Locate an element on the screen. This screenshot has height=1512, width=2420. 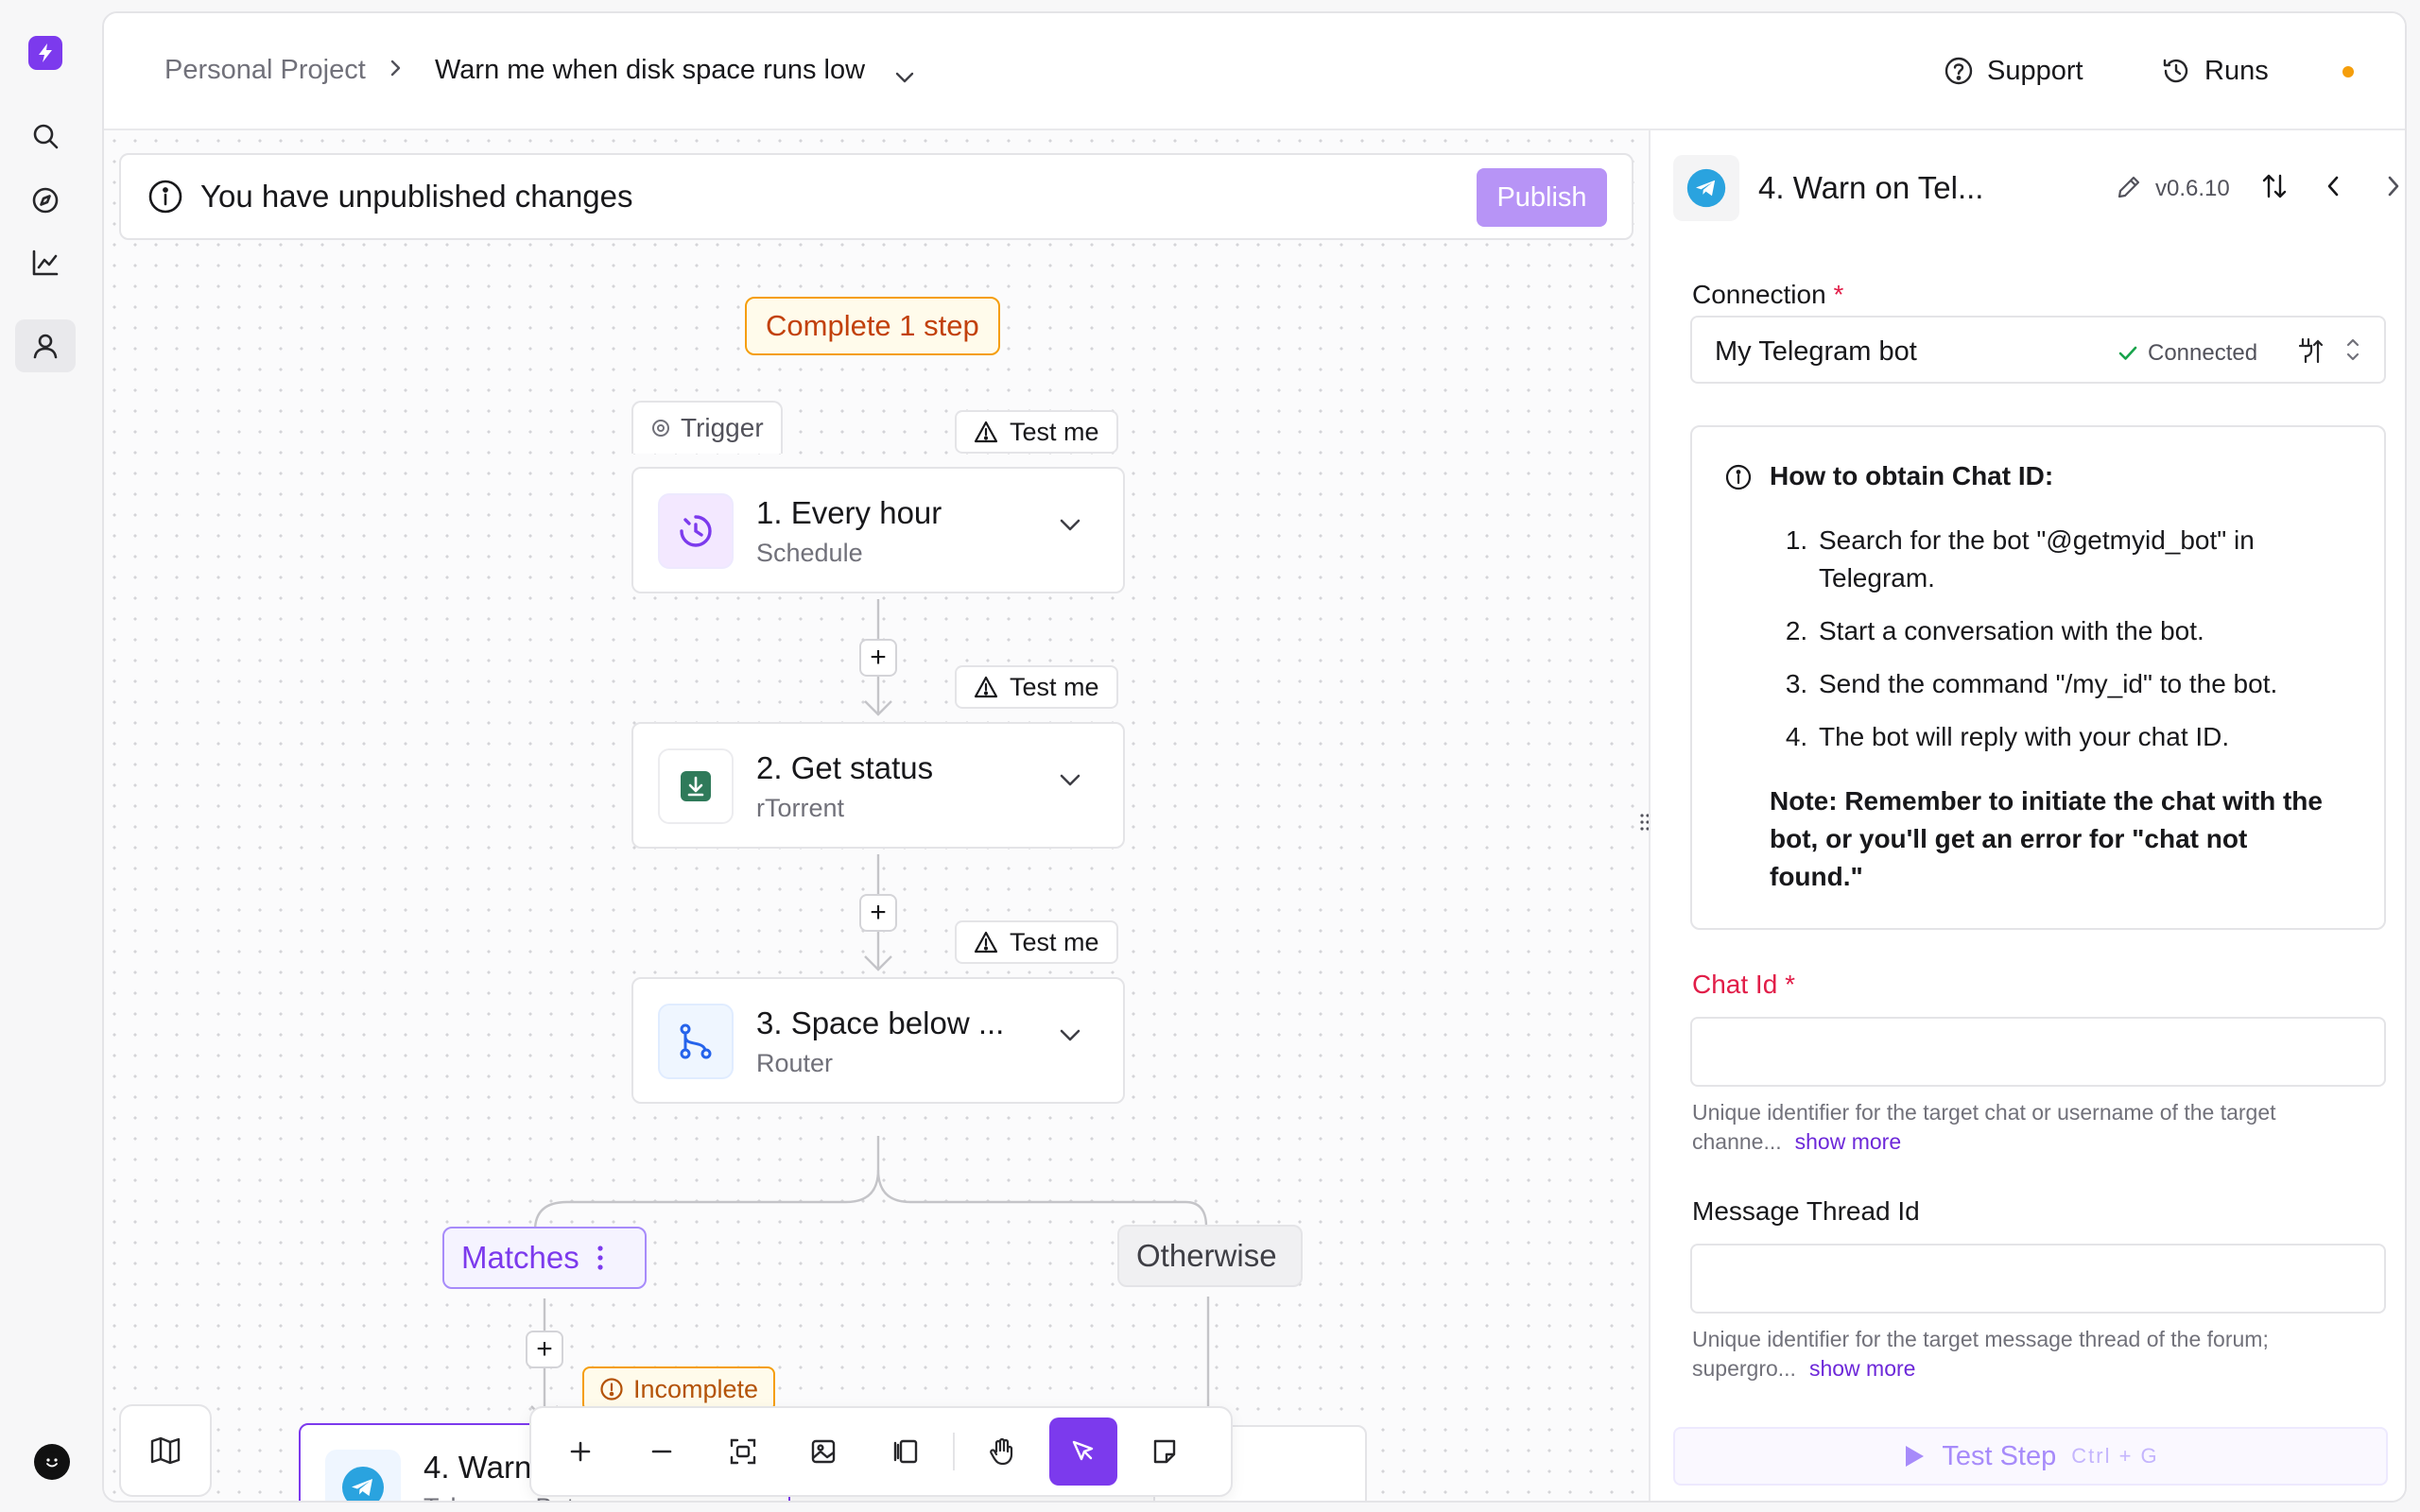
step-subtitle: rTorrent is located at coordinates (800, 808).